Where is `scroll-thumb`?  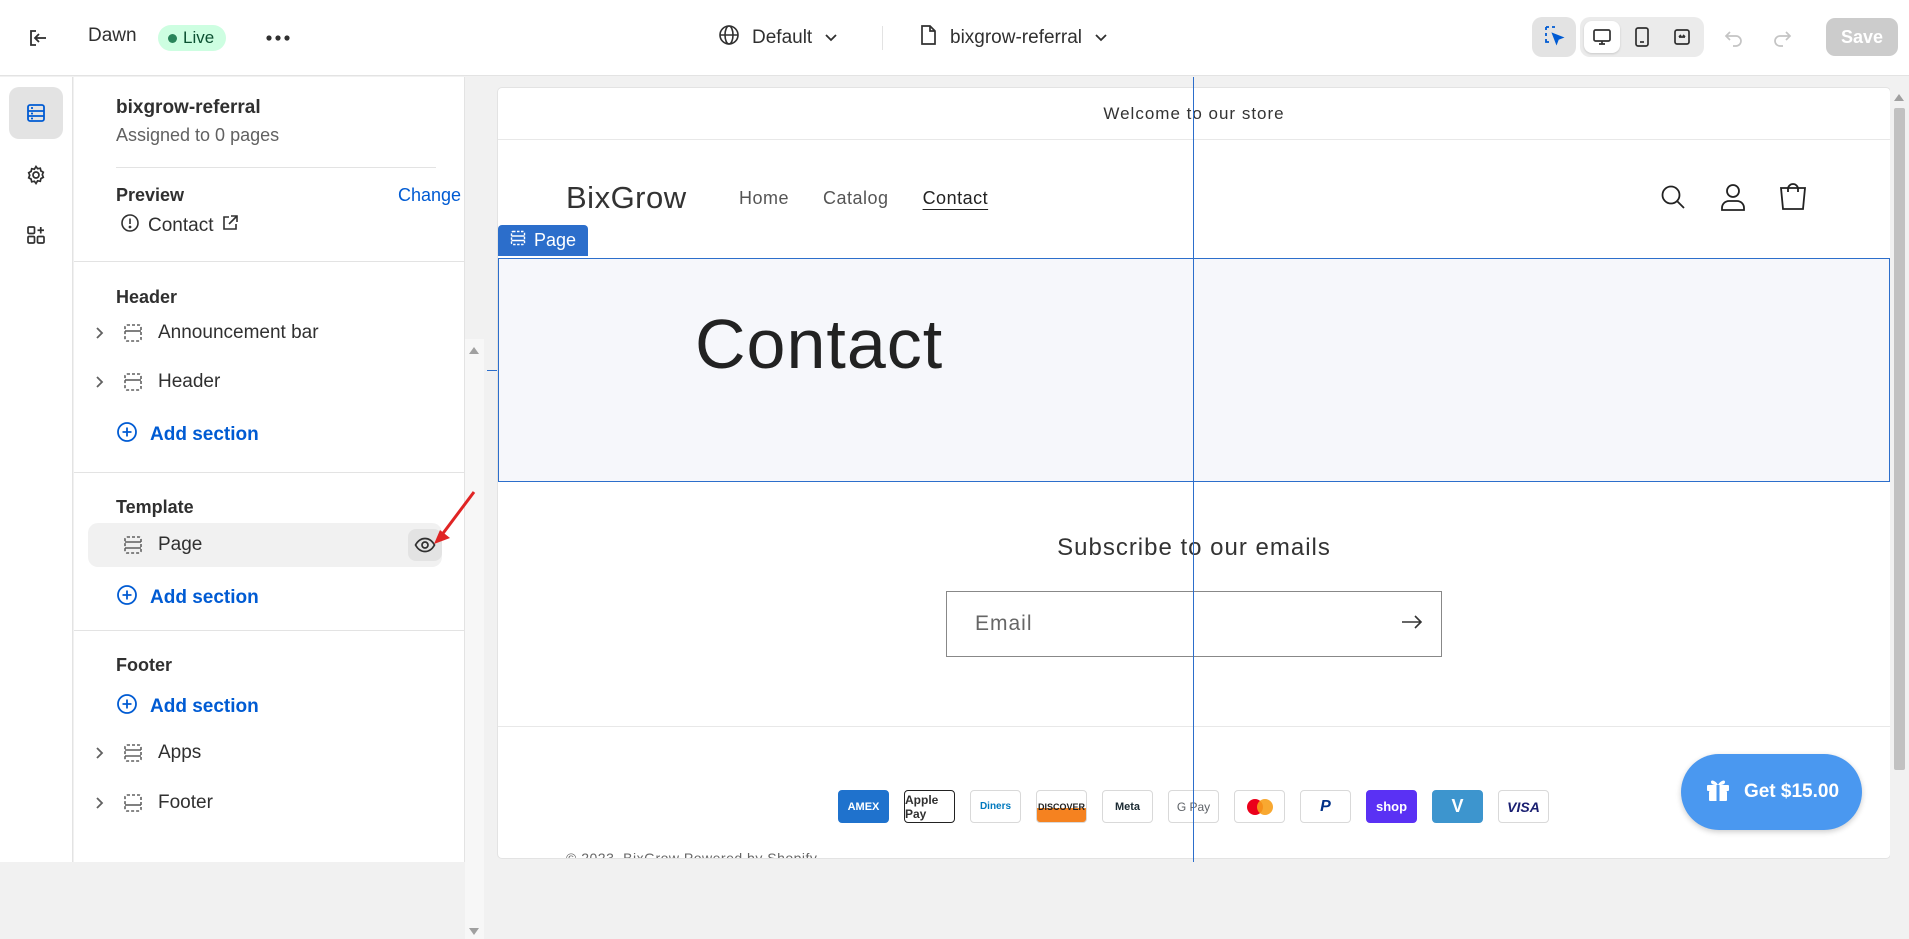
scroll-thumb is located at coordinates (1899, 439).